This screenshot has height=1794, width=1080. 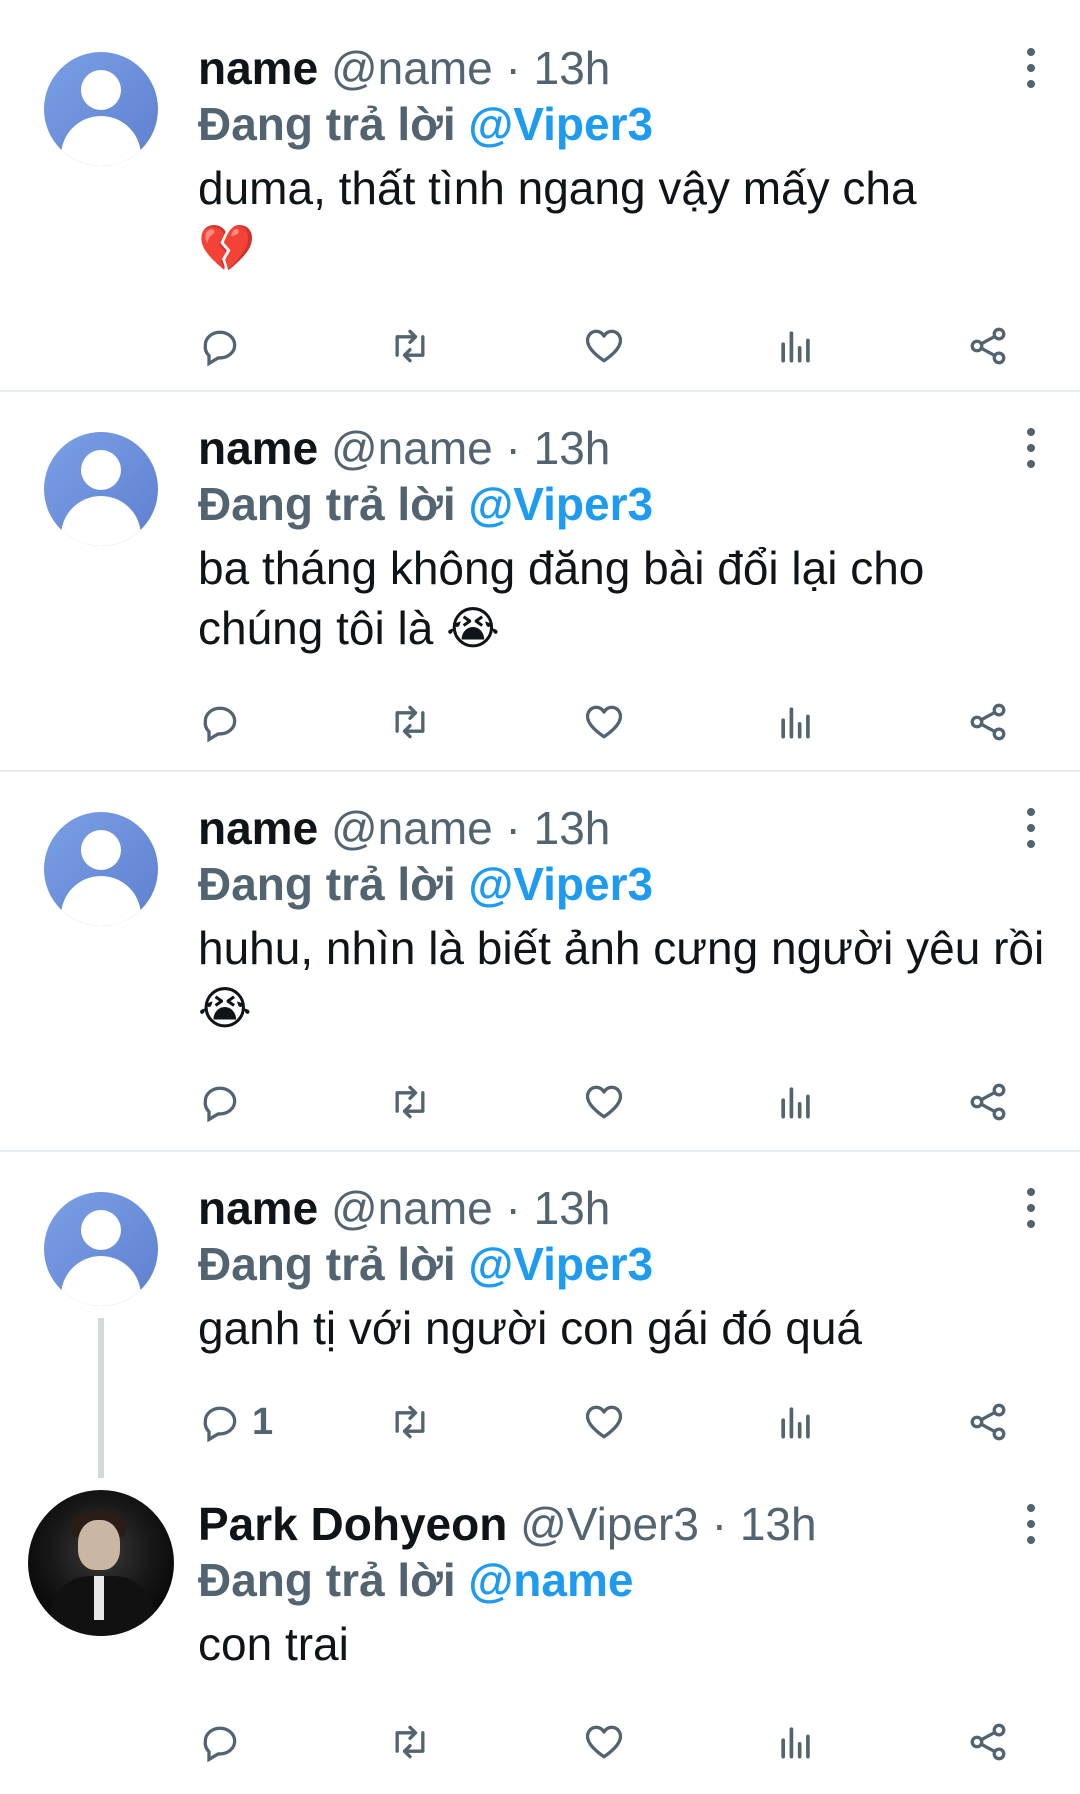 I want to click on tweet-text-body: duma, thất tình ngang vậy mấy cha, so click(x=557, y=188).